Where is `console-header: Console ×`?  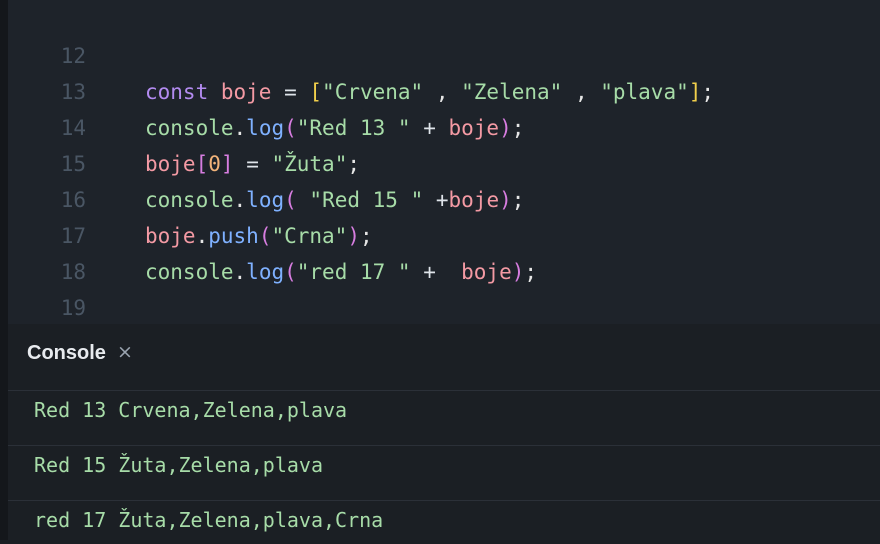 console-header: Console × is located at coordinates (444, 357).